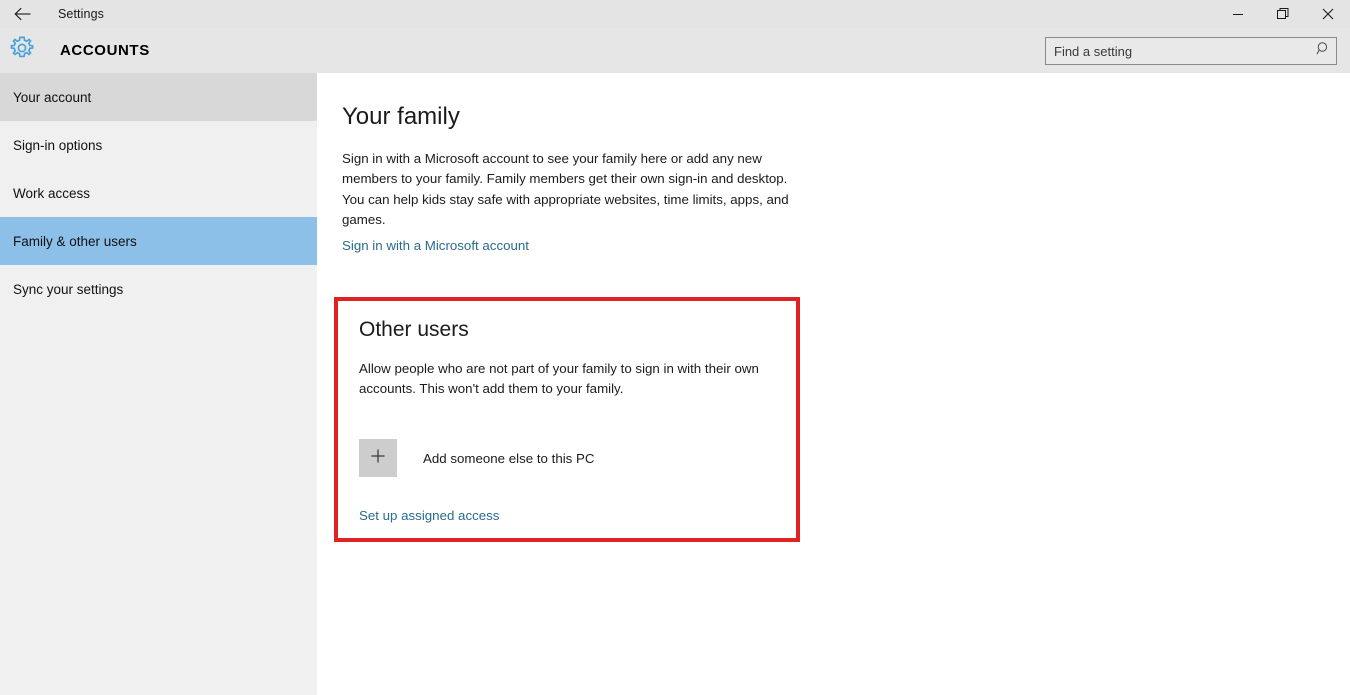 The image size is (1350, 695). I want to click on close-icon, so click(1328, 14).